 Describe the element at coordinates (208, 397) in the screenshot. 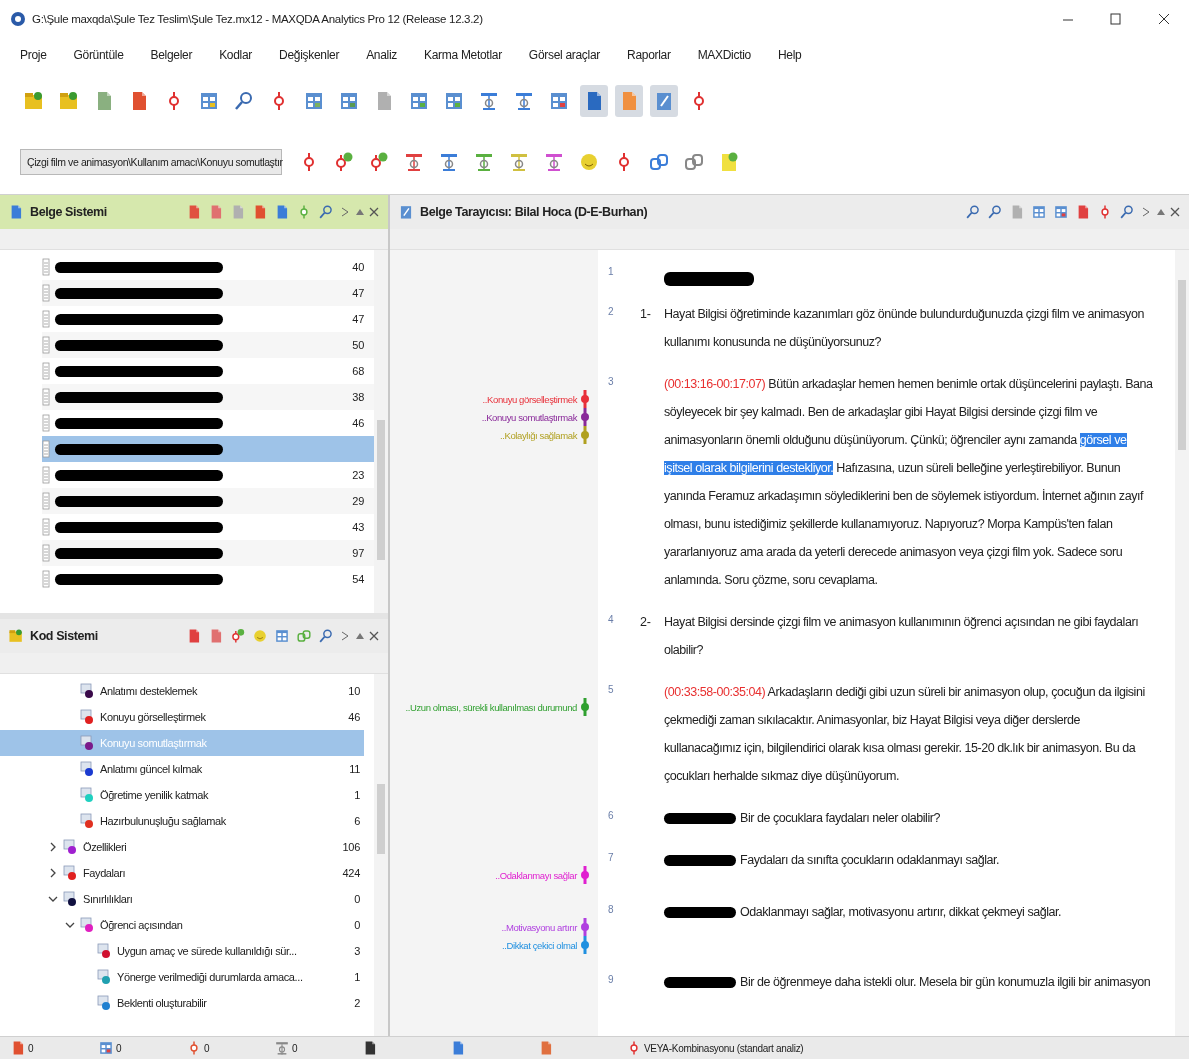

I see `document-row: 38` at that location.